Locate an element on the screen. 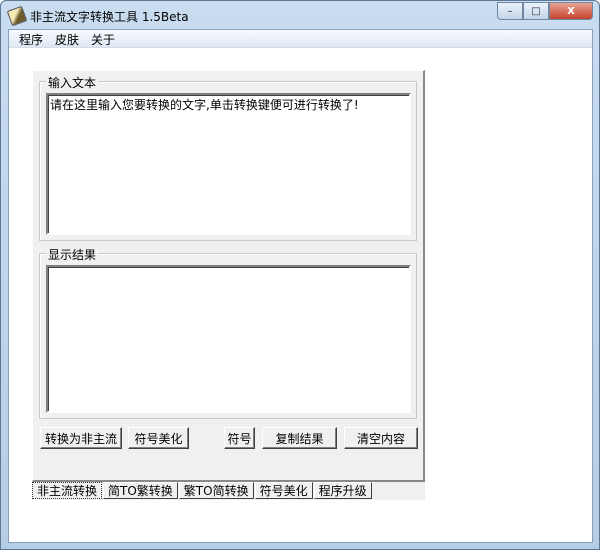  title-bar: 非主流文字转换工具 1.5Beta is located at coordinates (97, 16).